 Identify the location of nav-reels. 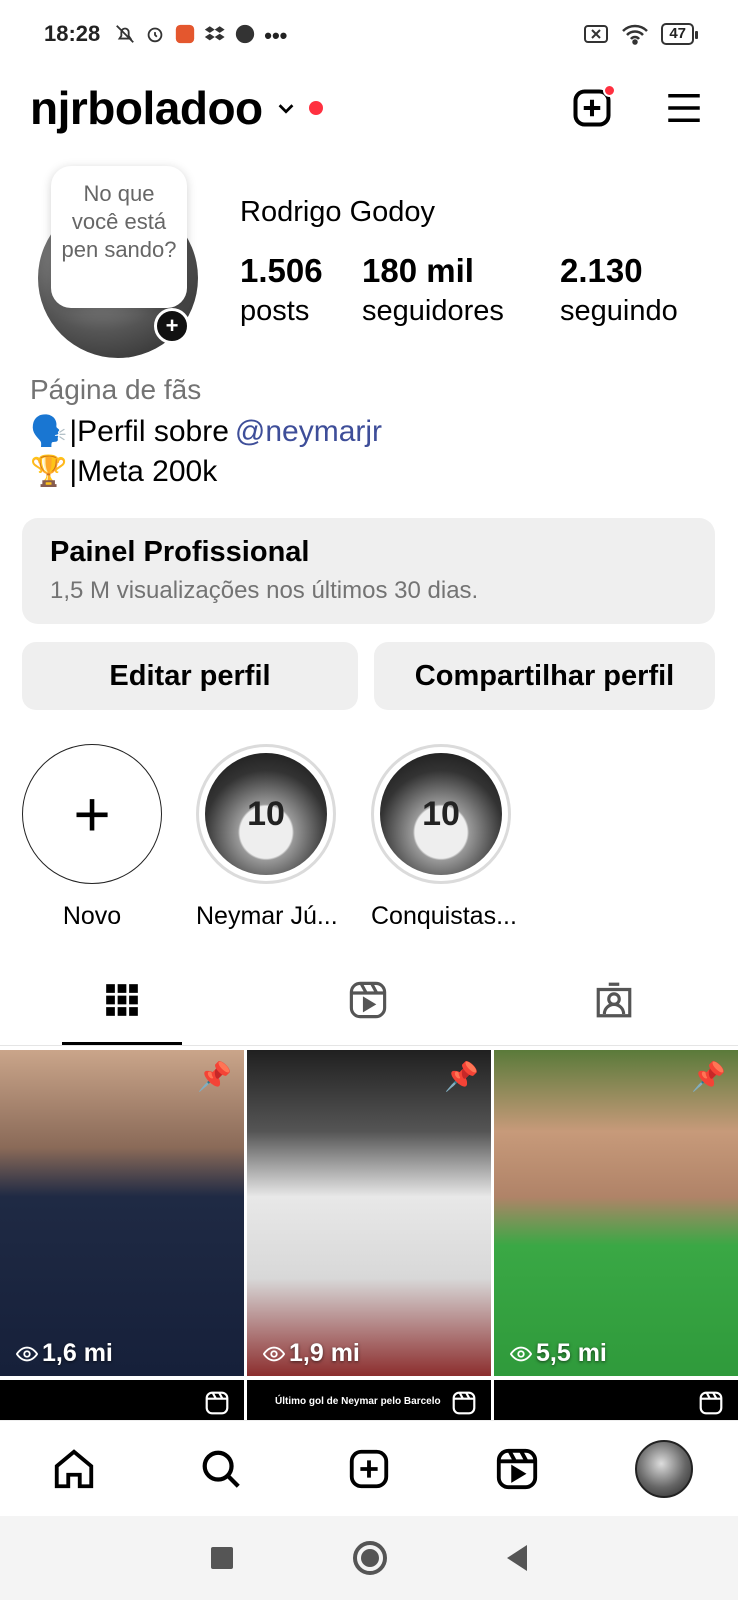
(517, 1469).